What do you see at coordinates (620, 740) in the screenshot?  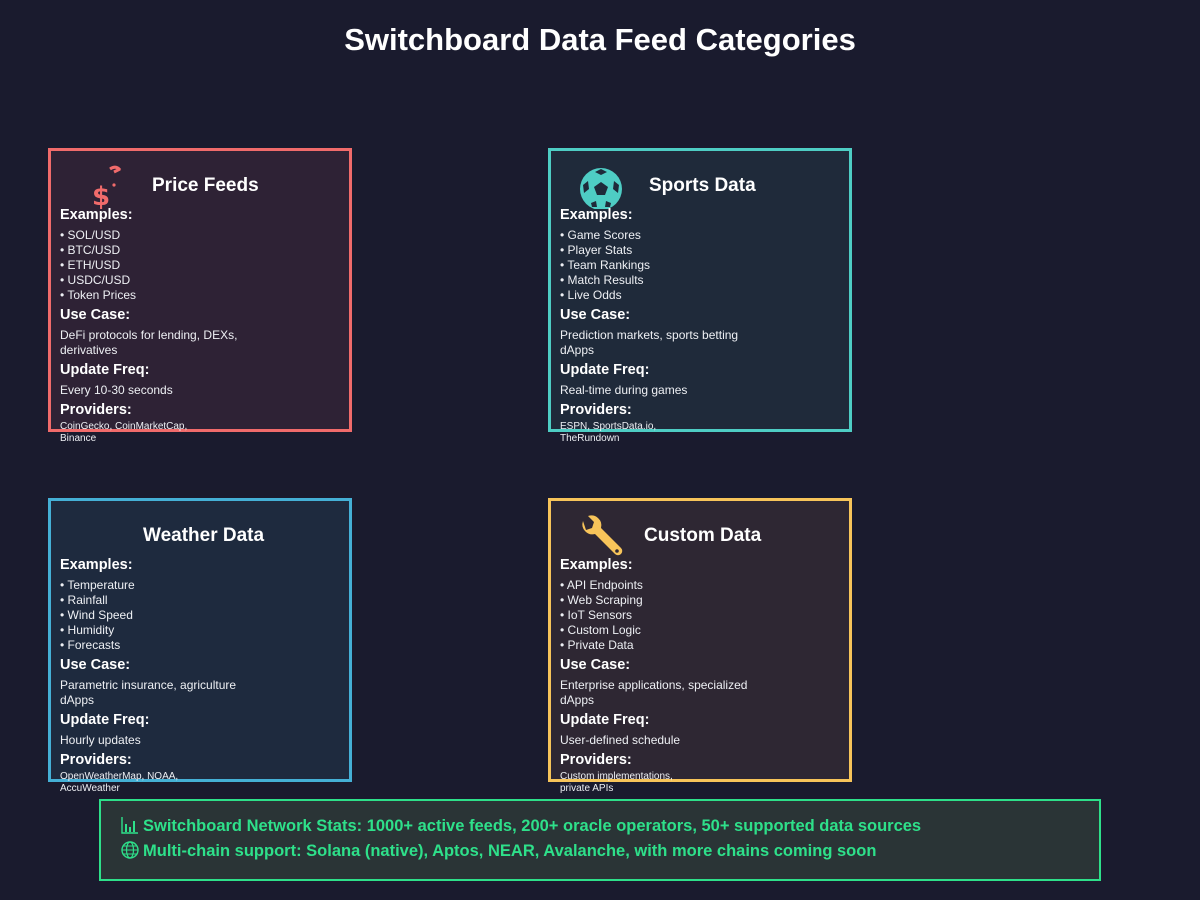 I see `update-freq-text: User-defined schedule` at bounding box center [620, 740].